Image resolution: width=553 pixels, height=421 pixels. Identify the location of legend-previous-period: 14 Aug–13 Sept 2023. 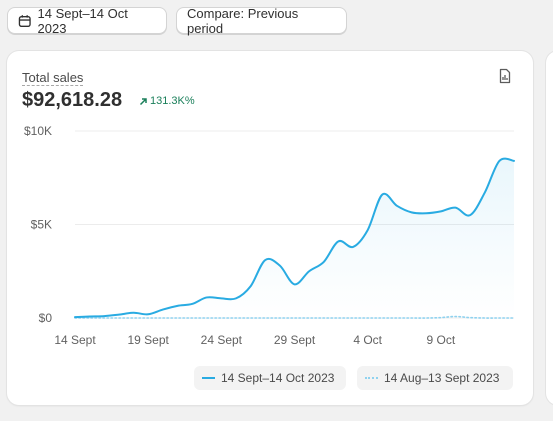
(435, 378).